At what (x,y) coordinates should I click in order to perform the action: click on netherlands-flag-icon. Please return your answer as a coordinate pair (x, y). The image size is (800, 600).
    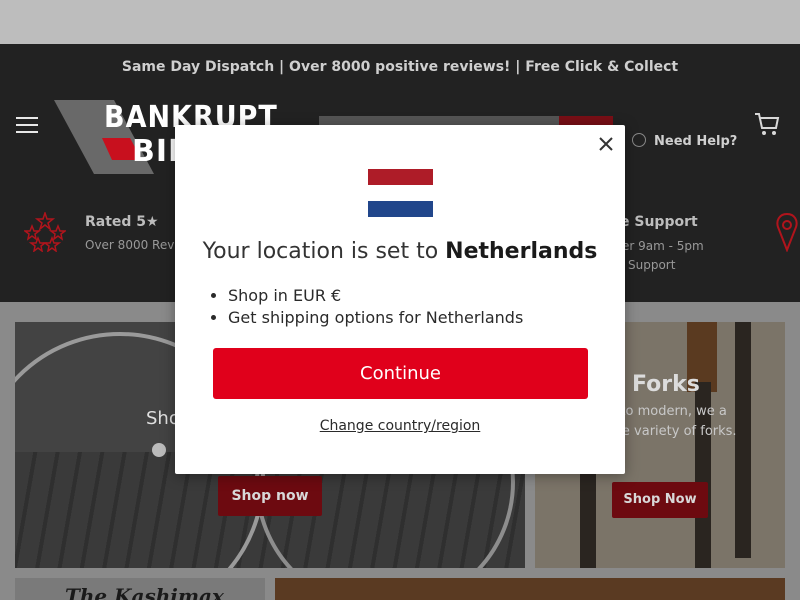
    Looking at the image, I should click on (400, 193).